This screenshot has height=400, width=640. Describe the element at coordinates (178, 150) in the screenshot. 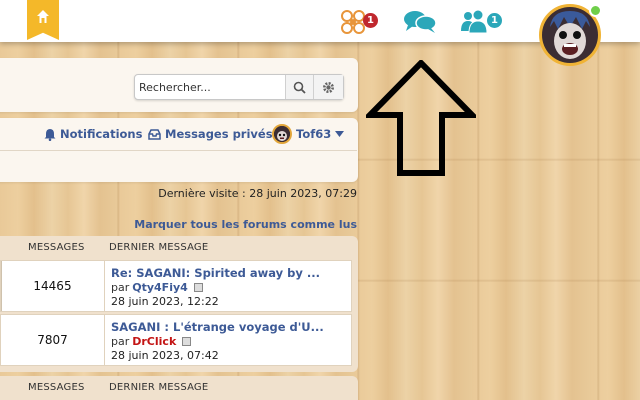

I see `navbar-divider` at that location.